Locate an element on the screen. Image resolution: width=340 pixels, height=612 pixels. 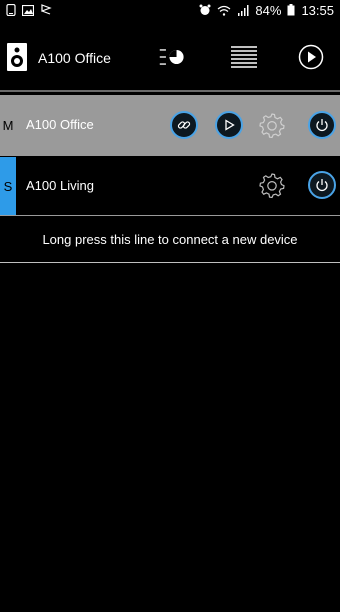
device-name: A100 Living is located at coordinates (60, 185).